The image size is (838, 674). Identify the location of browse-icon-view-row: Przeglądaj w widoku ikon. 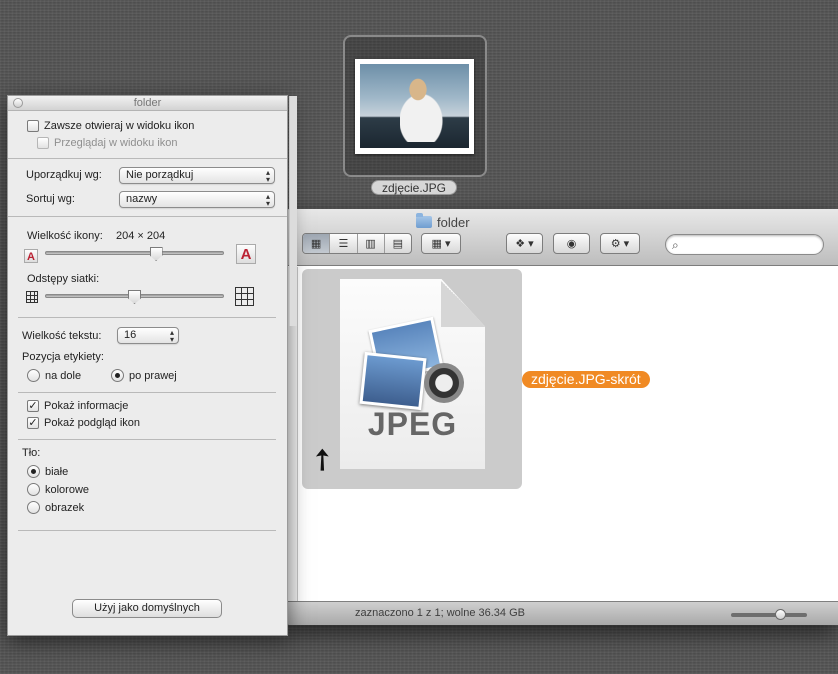
(107, 143).